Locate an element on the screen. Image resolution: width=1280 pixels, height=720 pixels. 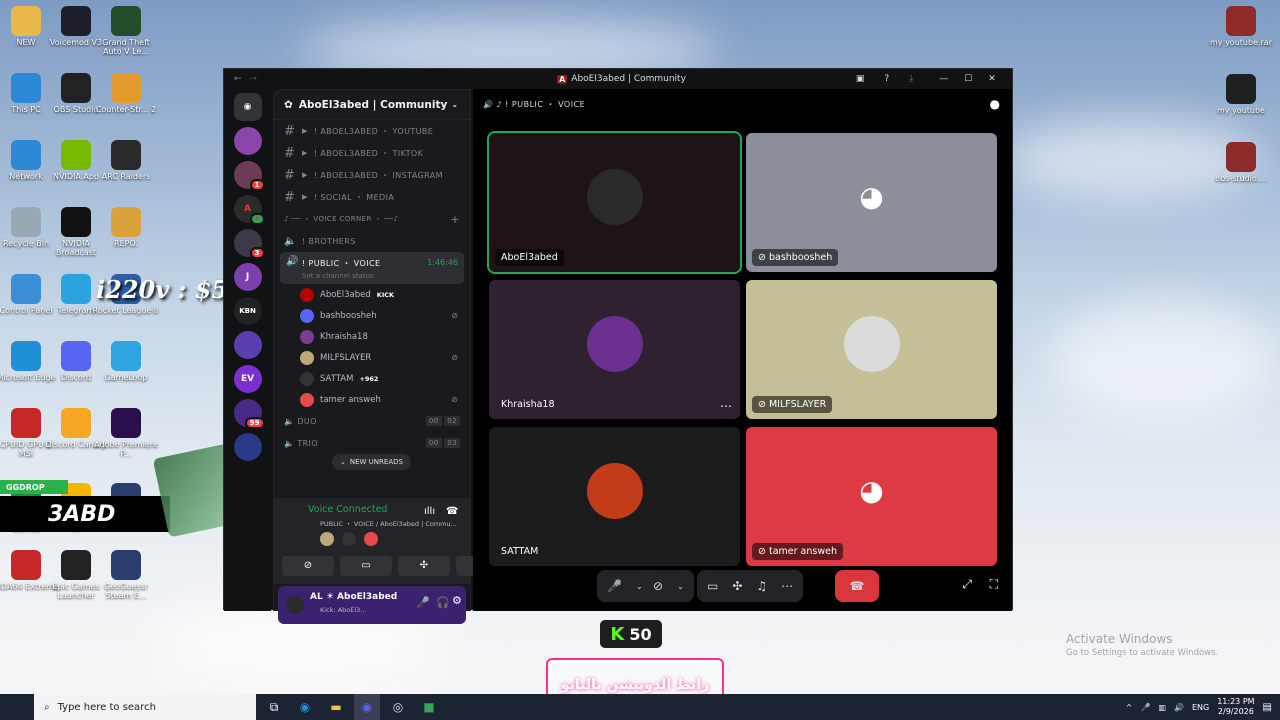
obs-taskbar-icon: ◎ is located at coordinates (398, 707).